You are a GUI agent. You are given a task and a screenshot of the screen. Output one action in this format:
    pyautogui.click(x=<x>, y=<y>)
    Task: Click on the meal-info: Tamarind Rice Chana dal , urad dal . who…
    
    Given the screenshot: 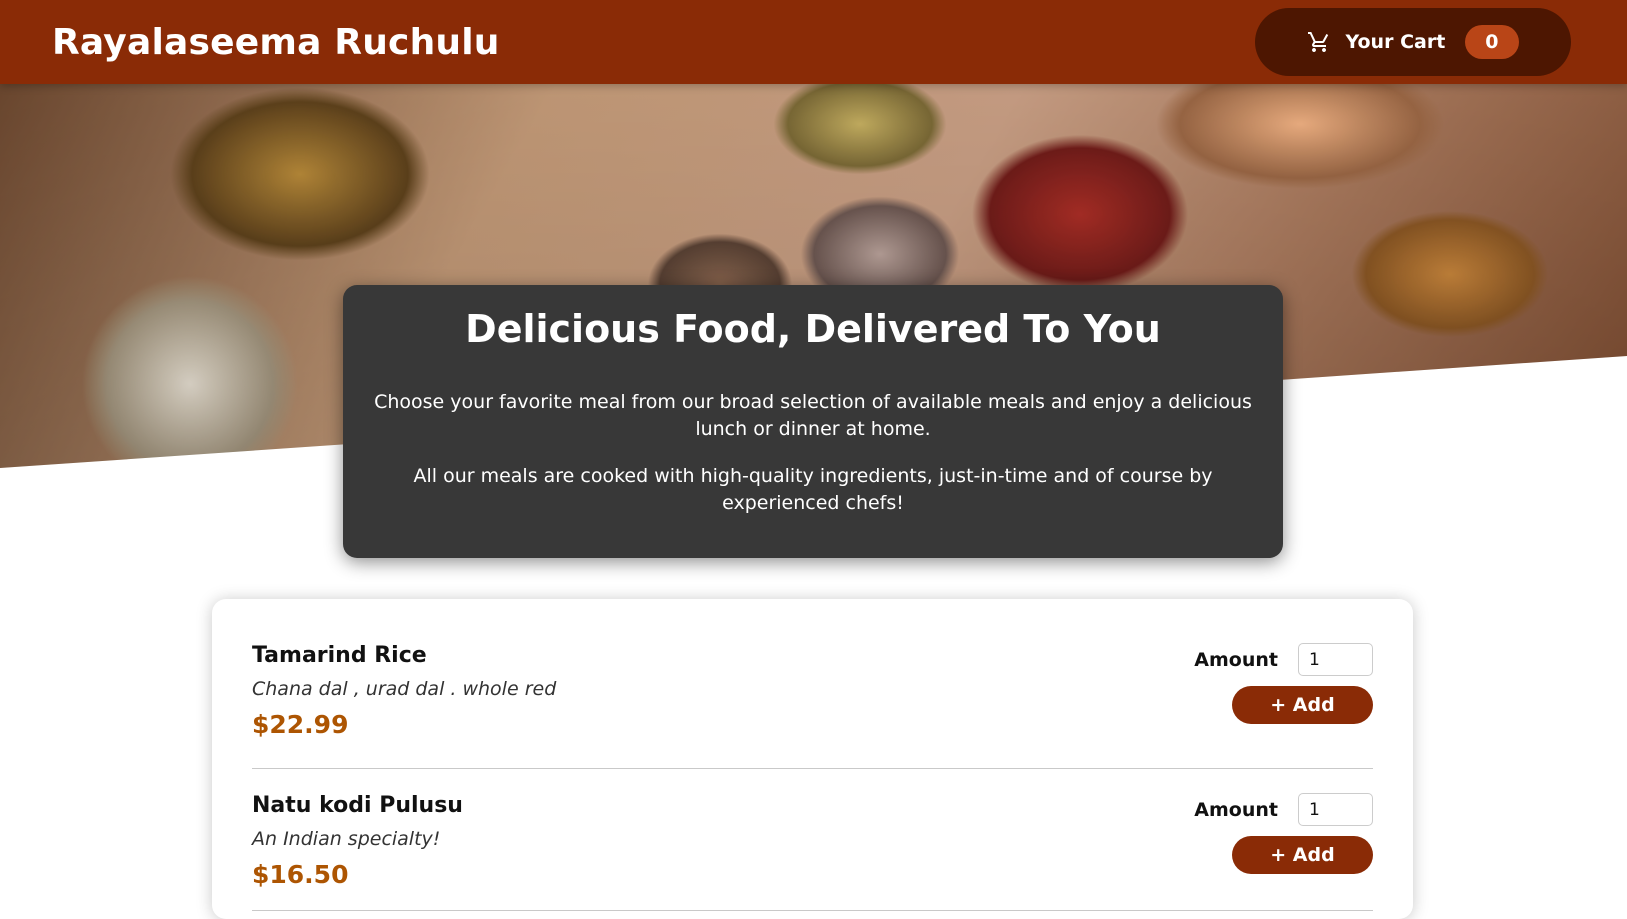 What is the action you would take?
    pyautogui.click(x=404, y=705)
    